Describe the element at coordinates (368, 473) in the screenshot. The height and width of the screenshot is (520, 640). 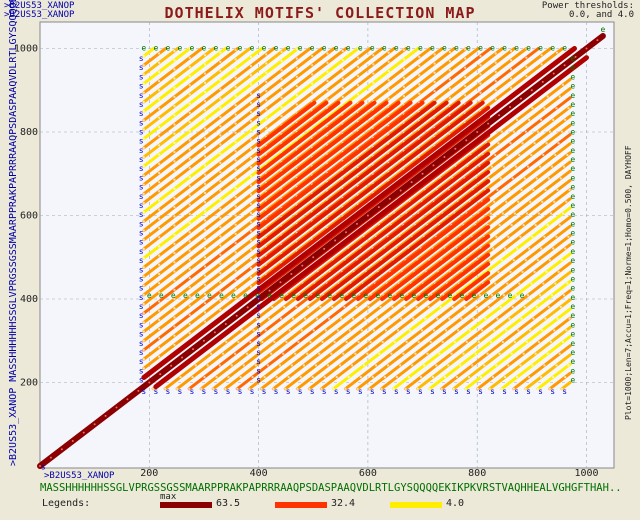
I see `x-tick-label: 600` at that location.